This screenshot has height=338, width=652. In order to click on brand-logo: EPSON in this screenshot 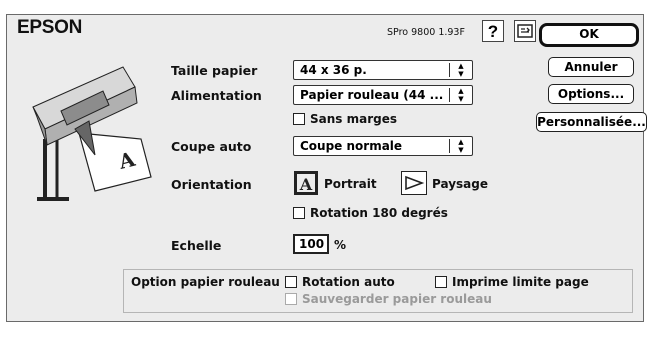, I will do `click(50, 27)`.